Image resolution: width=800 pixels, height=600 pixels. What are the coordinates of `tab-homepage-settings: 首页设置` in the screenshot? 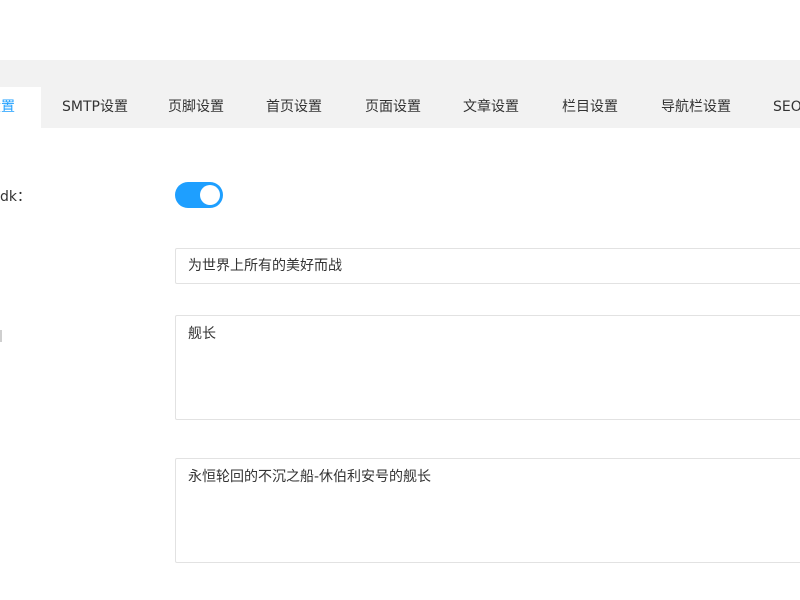 It's located at (294, 107).